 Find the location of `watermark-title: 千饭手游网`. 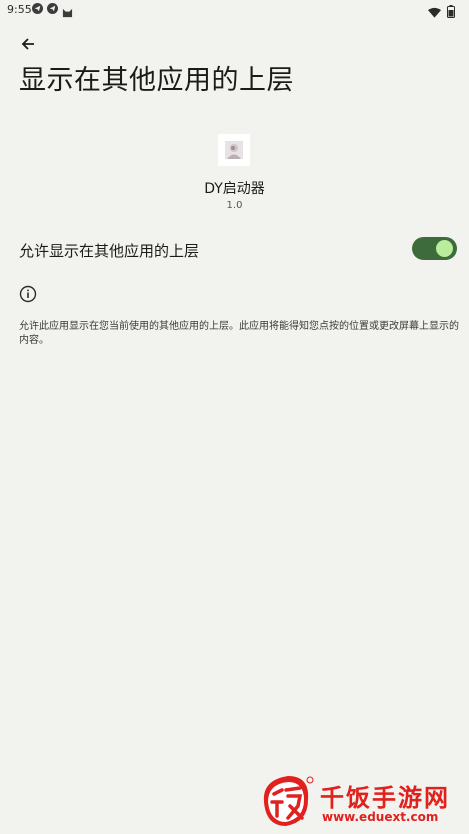

watermark-title: 千饭手游网 is located at coordinates (385, 798).